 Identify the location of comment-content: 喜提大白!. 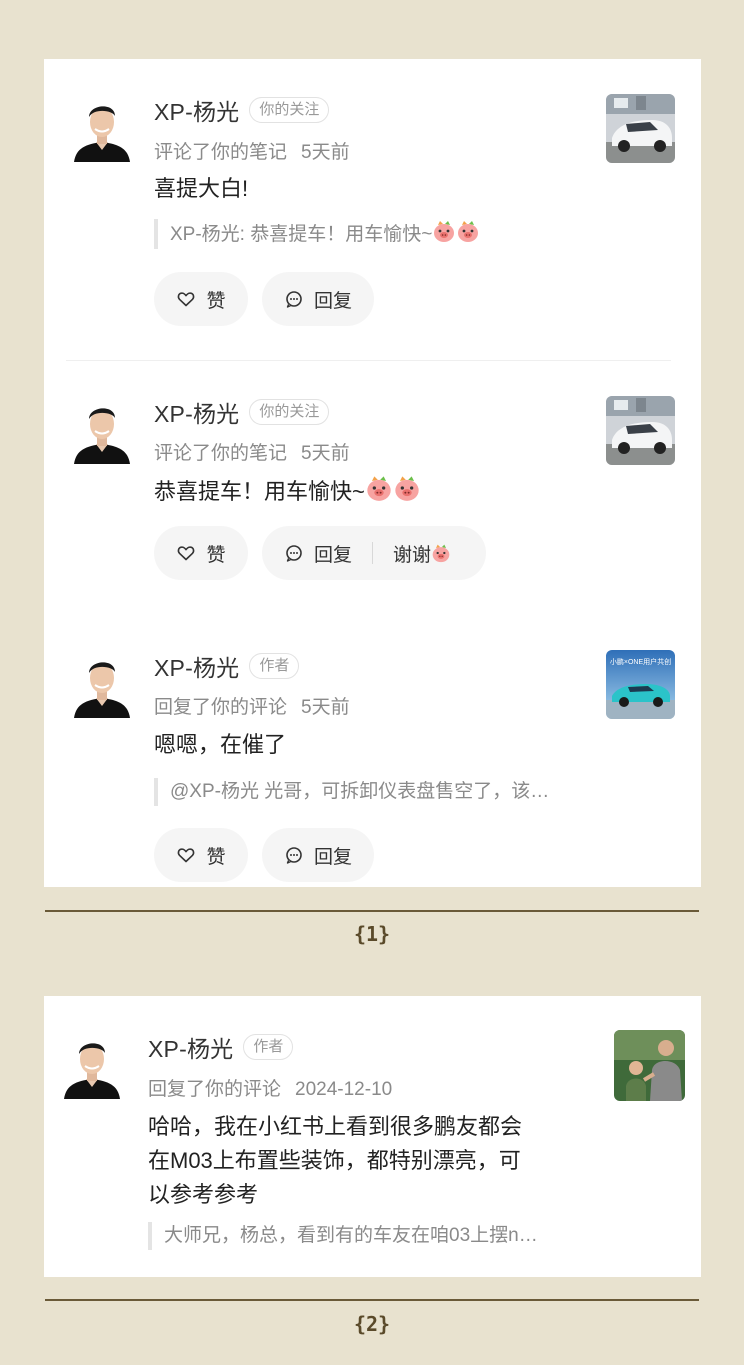
(201, 188).